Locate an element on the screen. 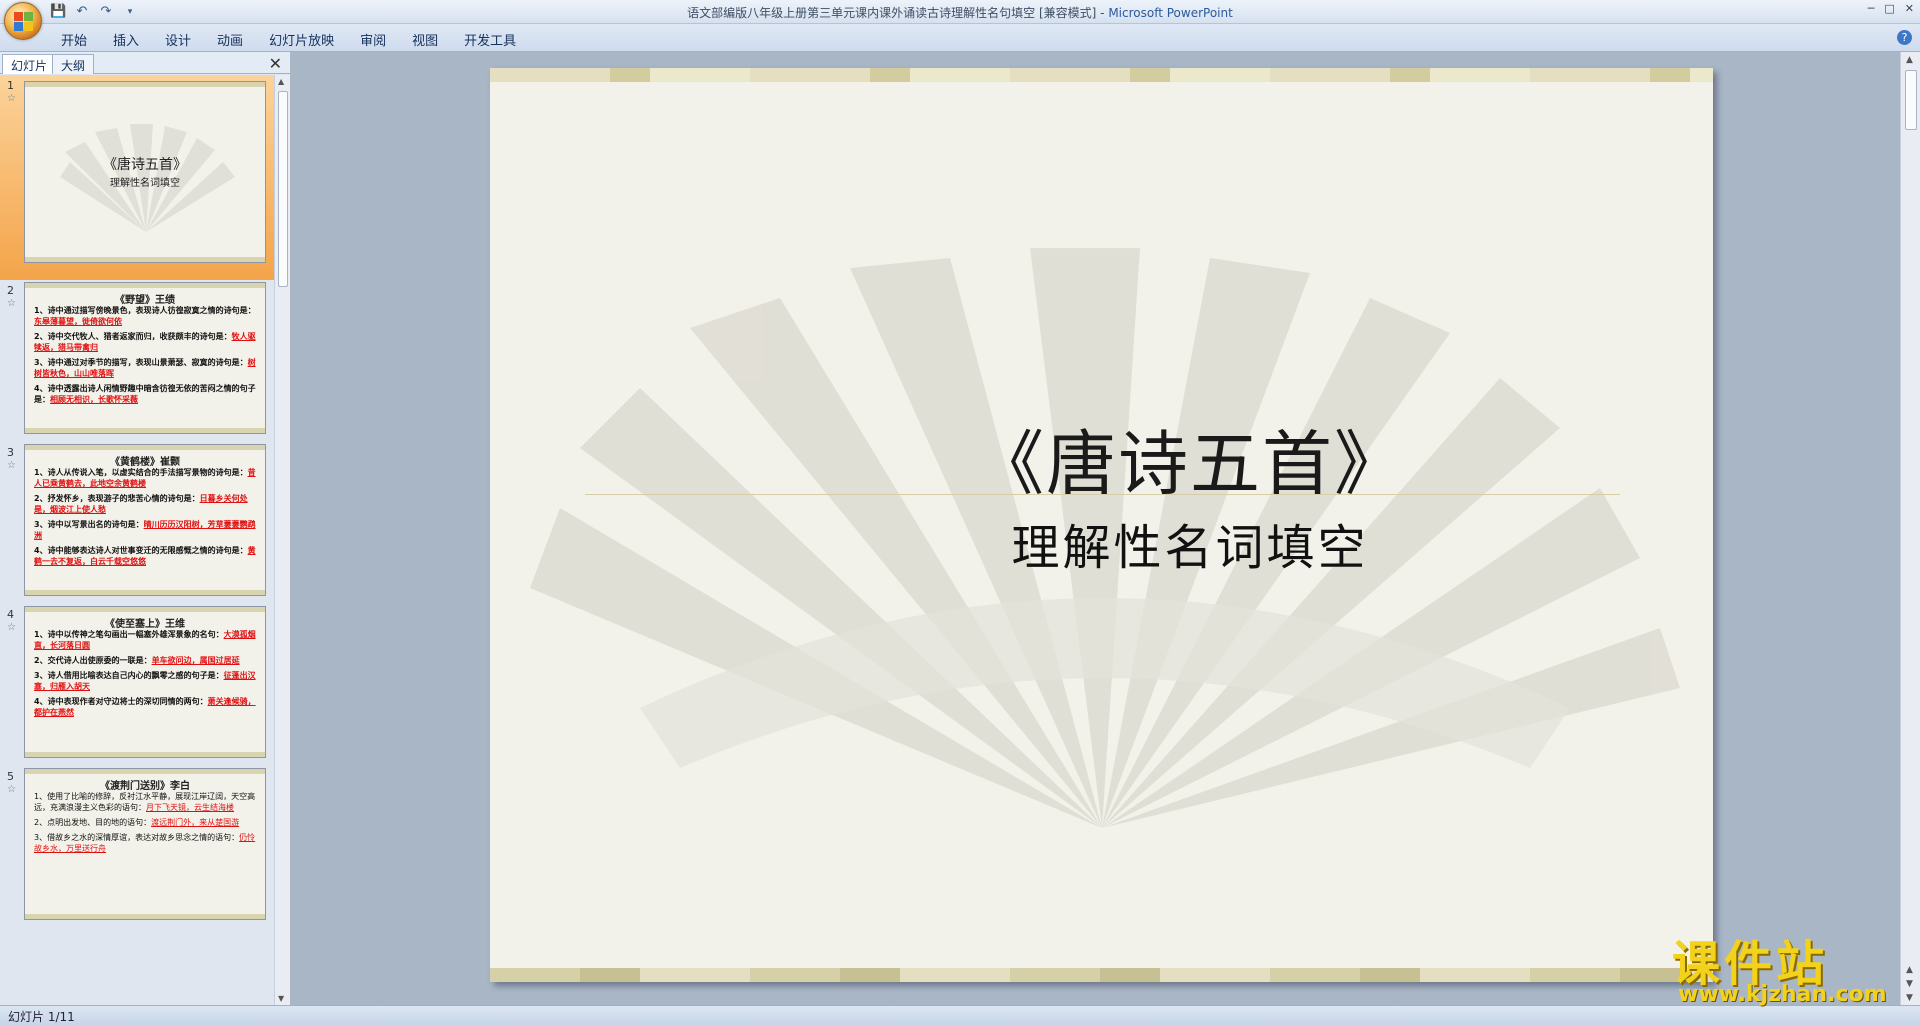 This screenshot has width=1920, height=1025. restore-icon: □ is located at coordinates (1889, 8).